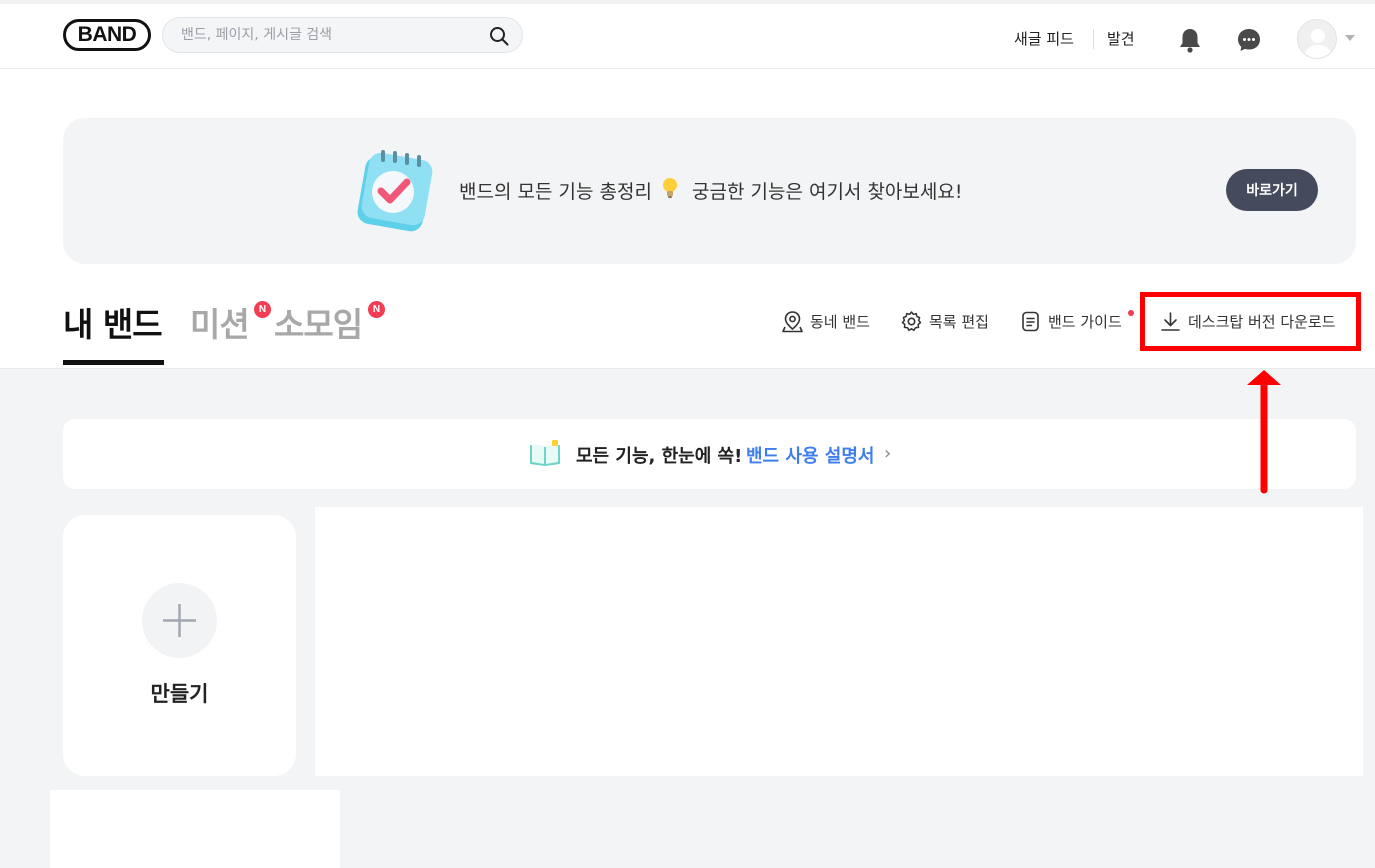  What do you see at coordinates (1131, 313) in the screenshot?
I see `notification-dot` at bounding box center [1131, 313].